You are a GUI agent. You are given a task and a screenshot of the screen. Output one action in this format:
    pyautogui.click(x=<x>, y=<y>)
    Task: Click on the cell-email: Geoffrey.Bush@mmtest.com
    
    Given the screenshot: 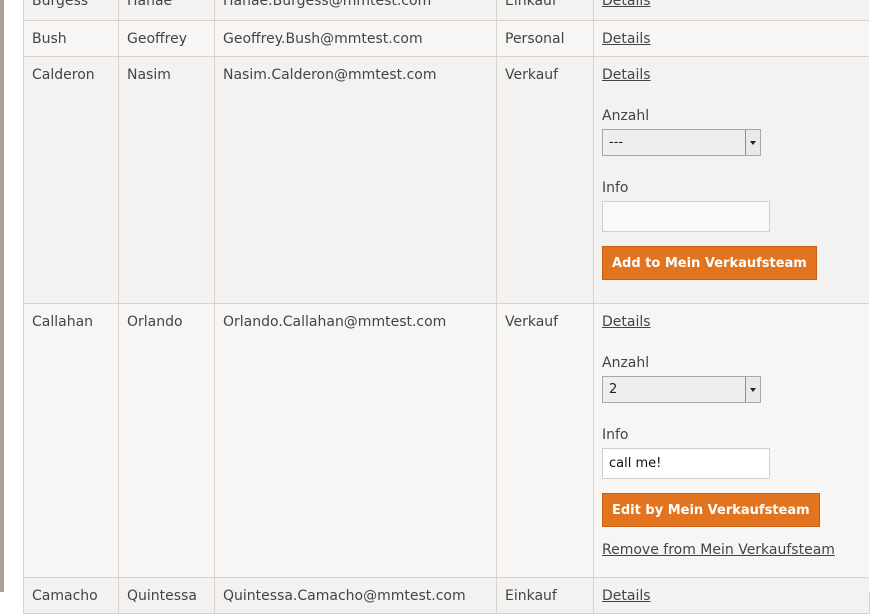 What is the action you would take?
    pyautogui.click(x=355, y=38)
    